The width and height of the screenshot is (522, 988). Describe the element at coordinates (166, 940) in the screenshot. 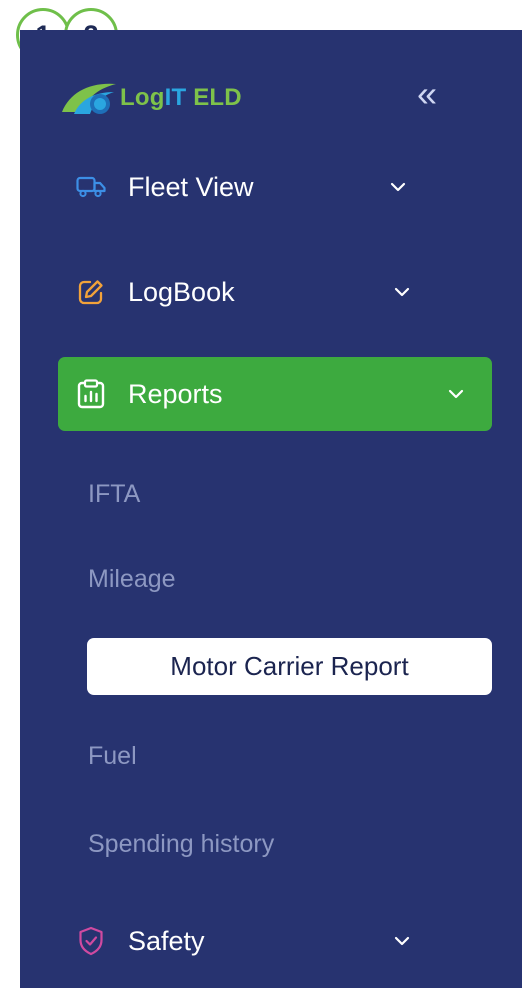

I see `nav-label-safety: Safety` at that location.